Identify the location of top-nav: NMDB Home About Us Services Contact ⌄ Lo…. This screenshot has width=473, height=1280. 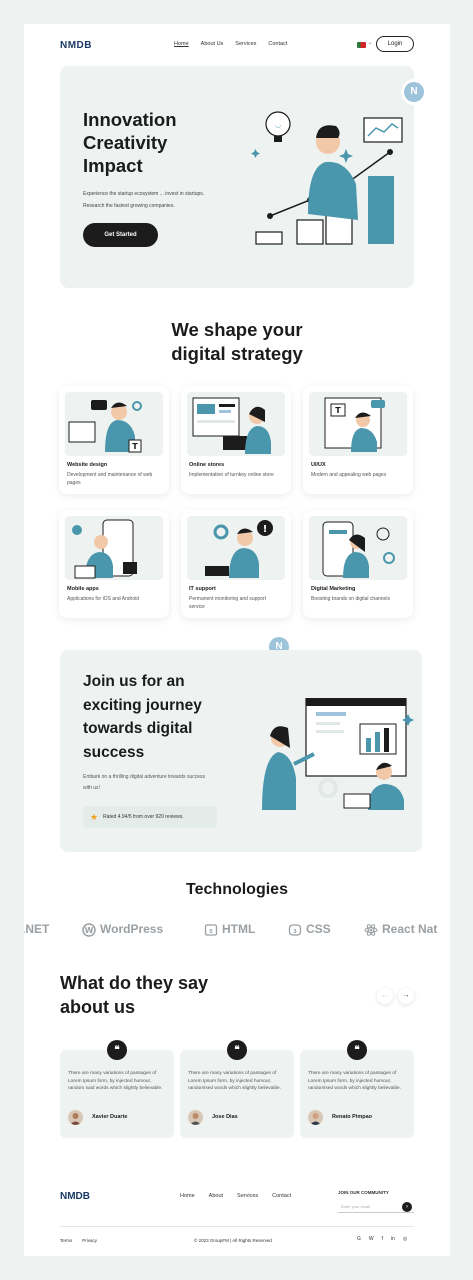
(237, 46).